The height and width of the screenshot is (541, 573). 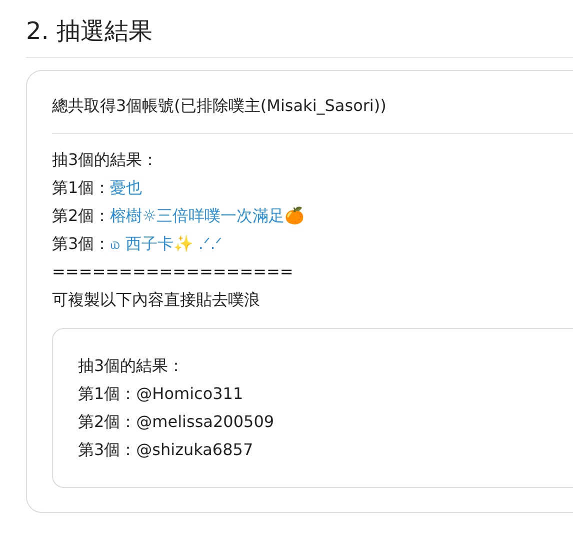 I want to click on winner-label: 第2個：, so click(x=81, y=215).